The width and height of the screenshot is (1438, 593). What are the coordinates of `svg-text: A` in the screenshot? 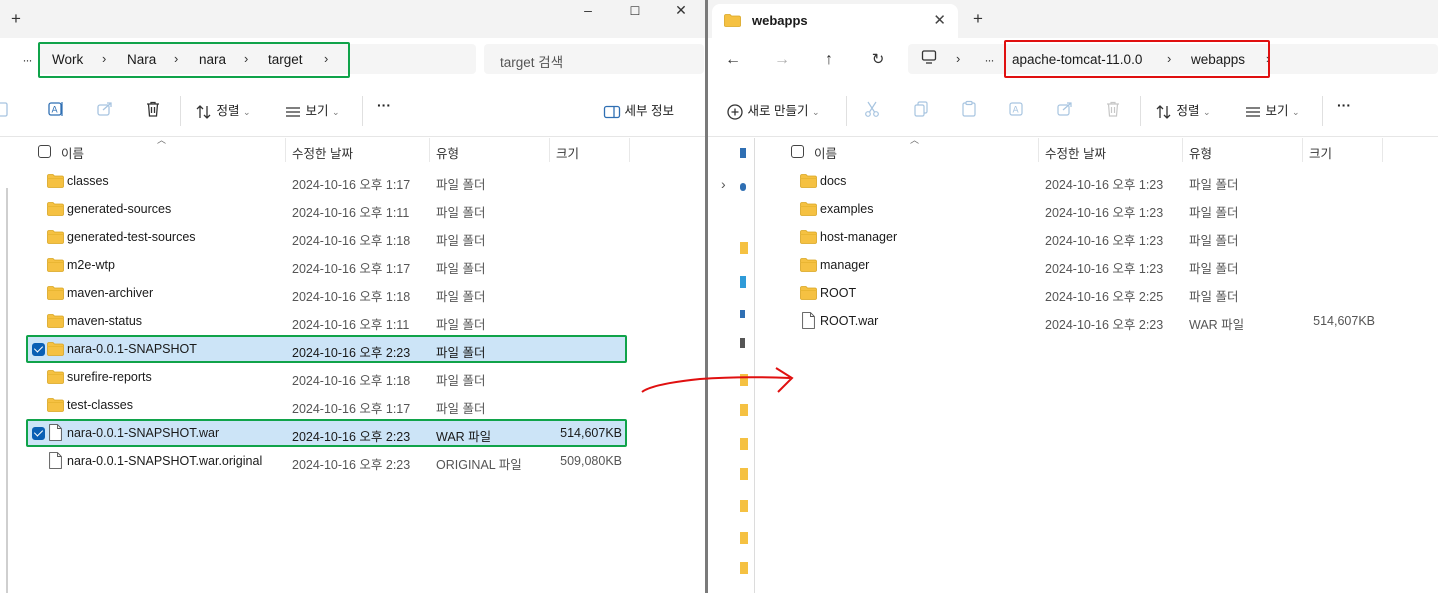 It's located at (55, 111).